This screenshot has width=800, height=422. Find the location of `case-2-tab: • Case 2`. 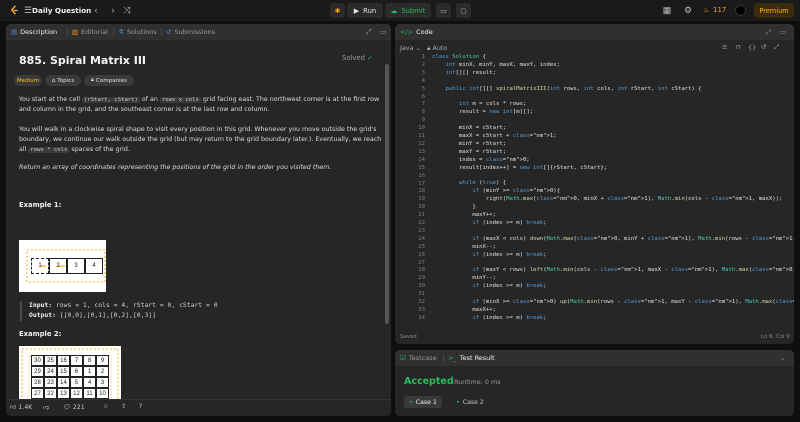

case-2-tab: • Case 2 is located at coordinates (470, 402).